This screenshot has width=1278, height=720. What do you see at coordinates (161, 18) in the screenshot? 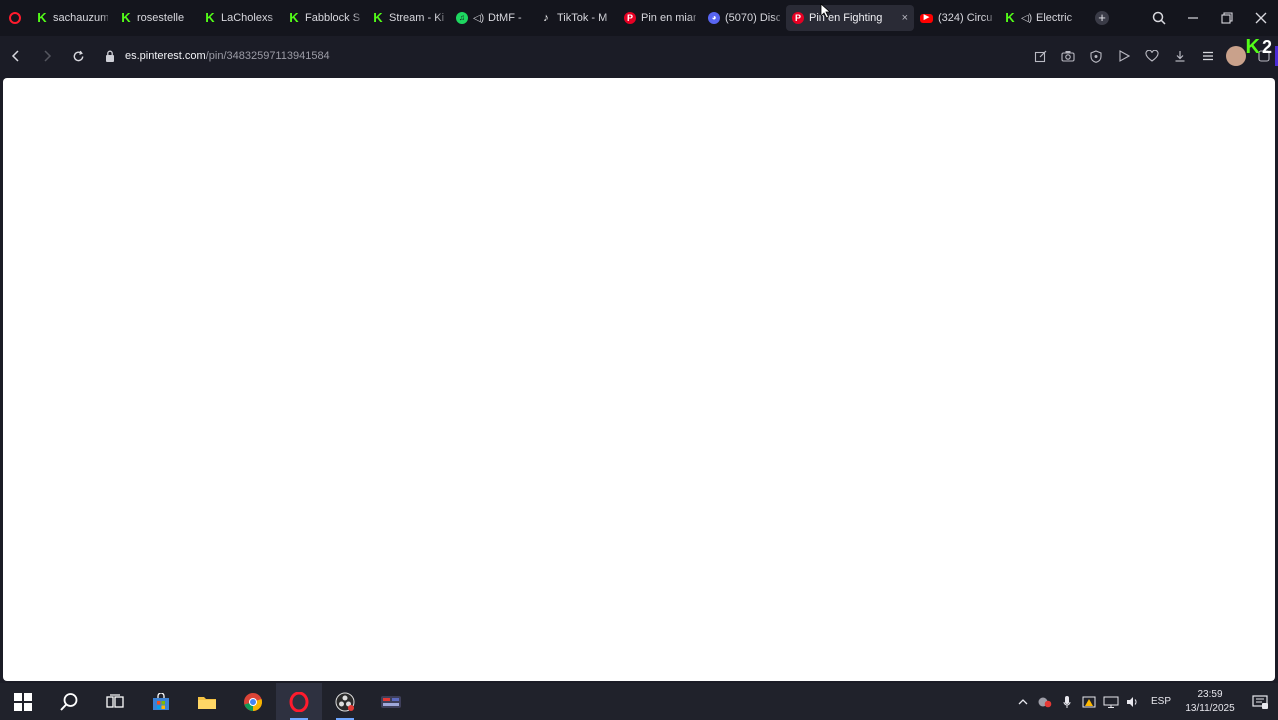
I see `tab-title: rosestelle` at bounding box center [161, 18].